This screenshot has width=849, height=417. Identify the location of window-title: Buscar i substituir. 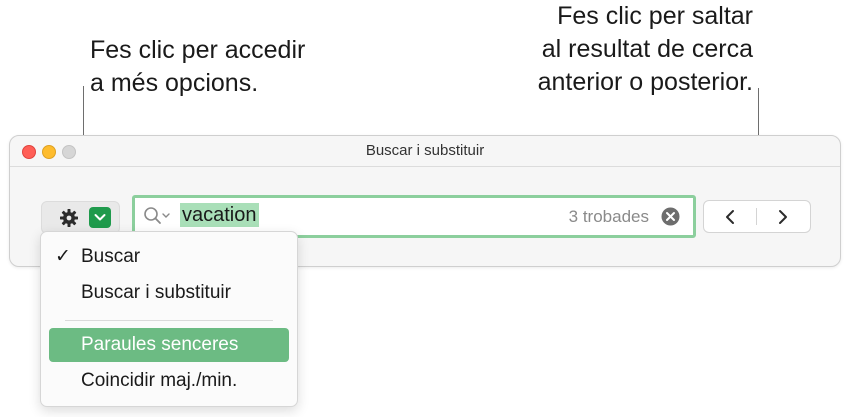
(425, 150).